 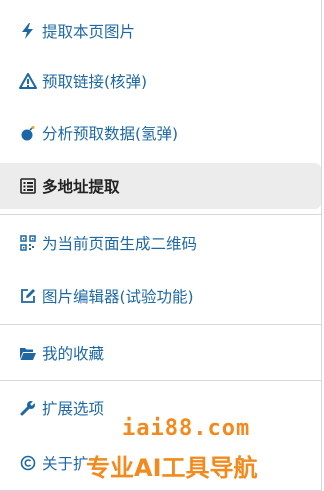 I want to click on menu-item-image-editor: 图片编辑器(试验功能), so click(x=160, y=296).